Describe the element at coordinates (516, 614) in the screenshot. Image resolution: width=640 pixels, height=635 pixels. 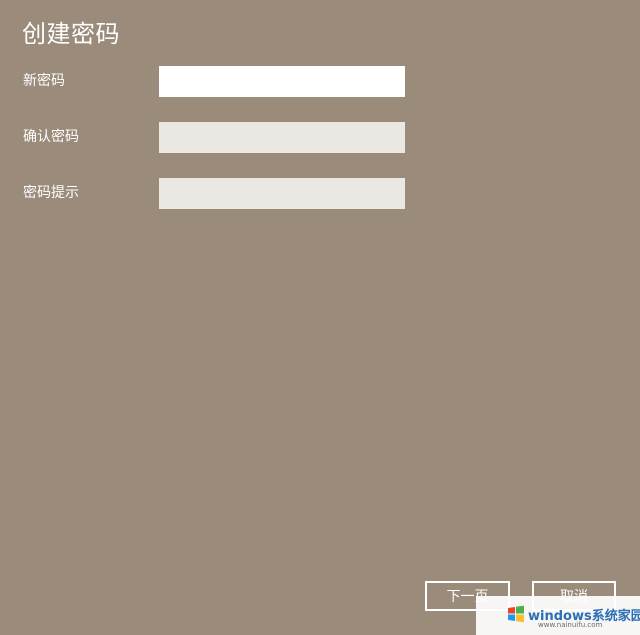
I see `windows-logo-icon` at that location.